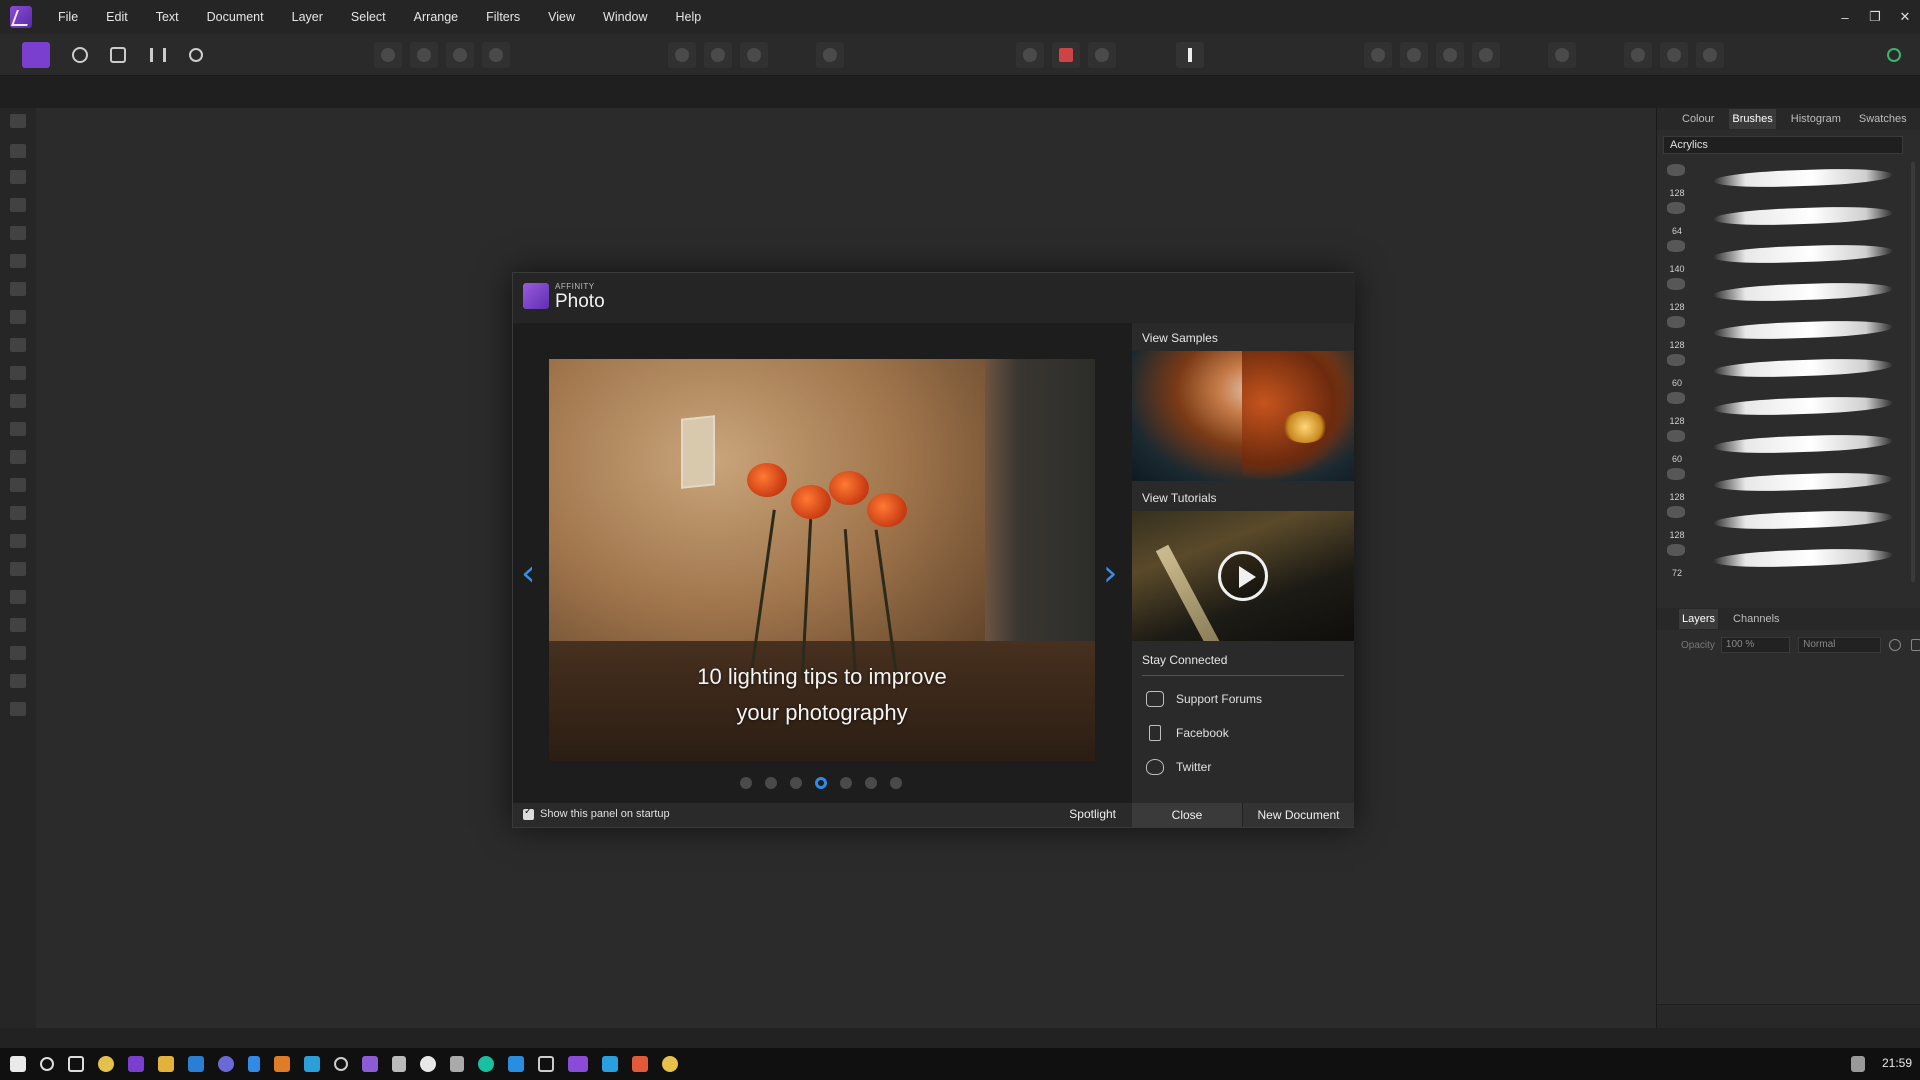 The image size is (1920, 1080). What do you see at coordinates (1179, 498) in the screenshot?
I see `view-tutorials-label: View Tutorials` at bounding box center [1179, 498].